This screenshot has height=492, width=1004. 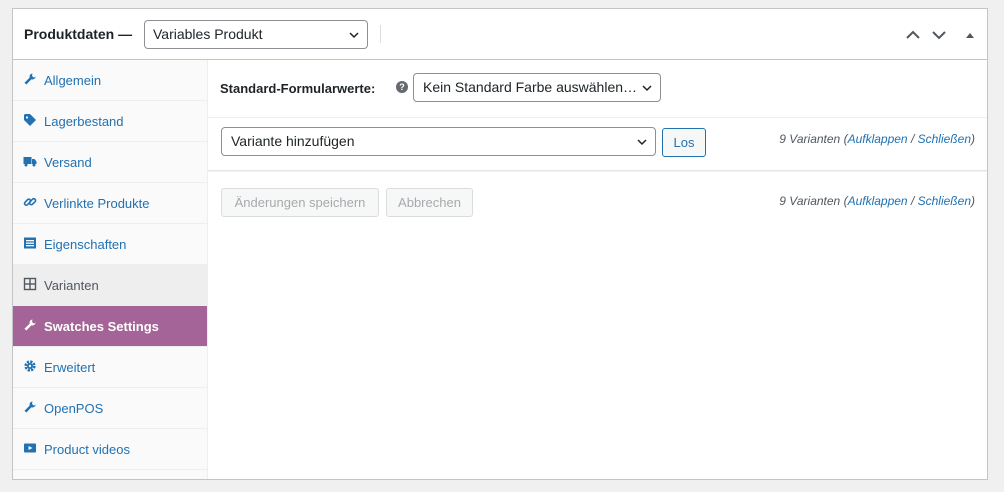 I want to click on product-type-value: Variables Produkt, so click(x=208, y=34).